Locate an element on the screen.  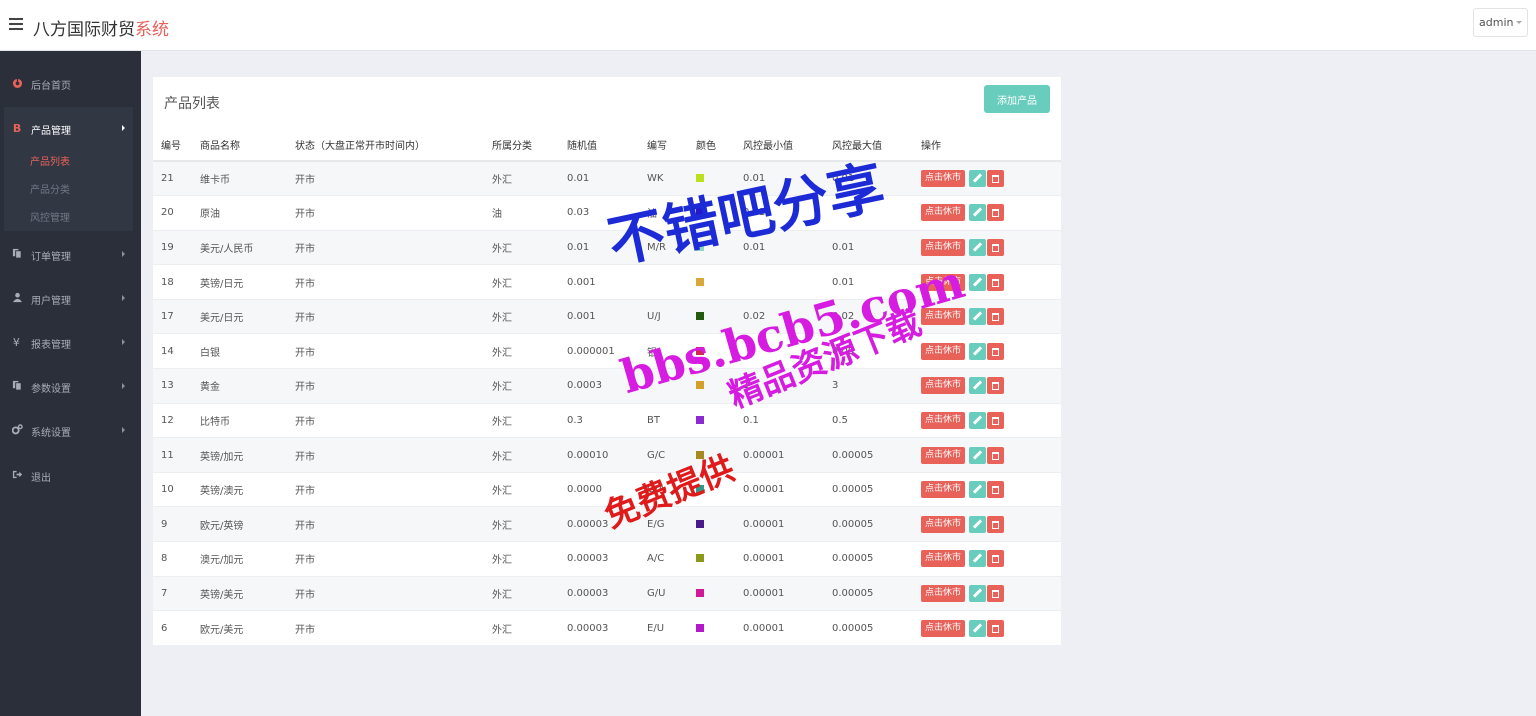
cell-max: 0.01 is located at coordinates (876, 247).